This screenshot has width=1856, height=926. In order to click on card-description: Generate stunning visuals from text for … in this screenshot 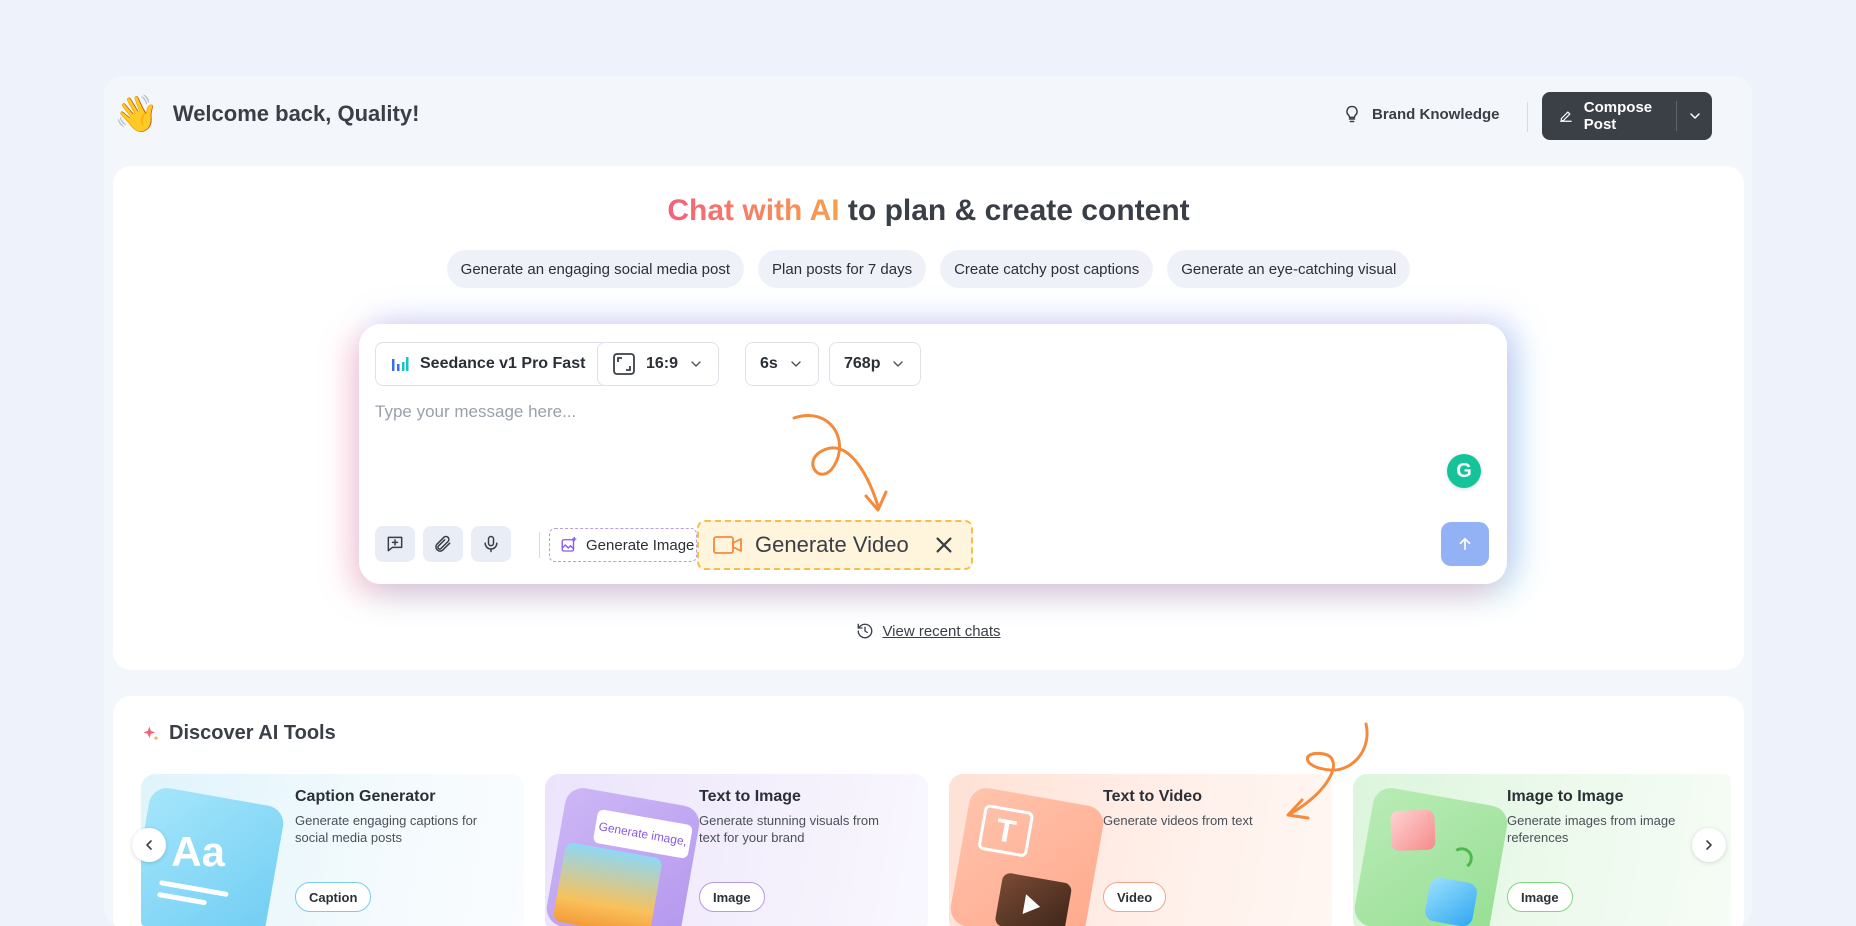, I will do `click(789, 829)`.